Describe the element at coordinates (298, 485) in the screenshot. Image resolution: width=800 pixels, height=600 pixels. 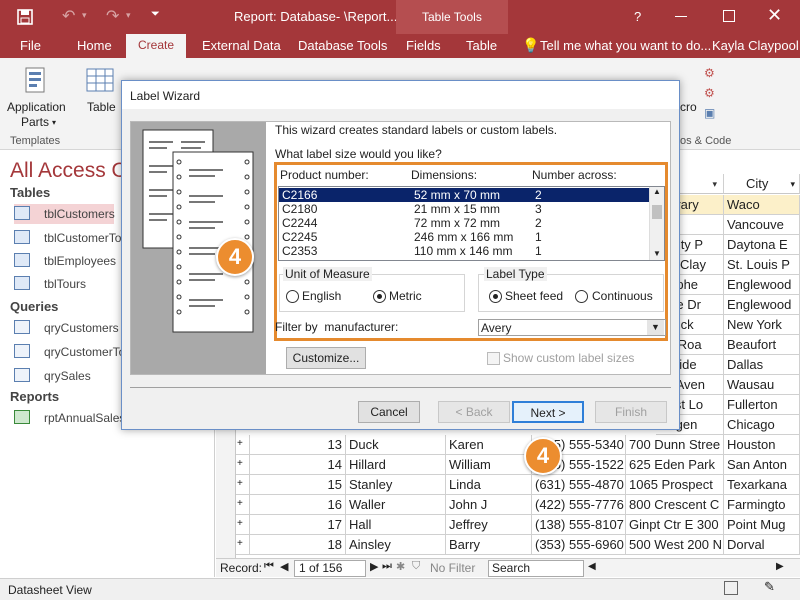
I see `cell-id: 15` at that location.